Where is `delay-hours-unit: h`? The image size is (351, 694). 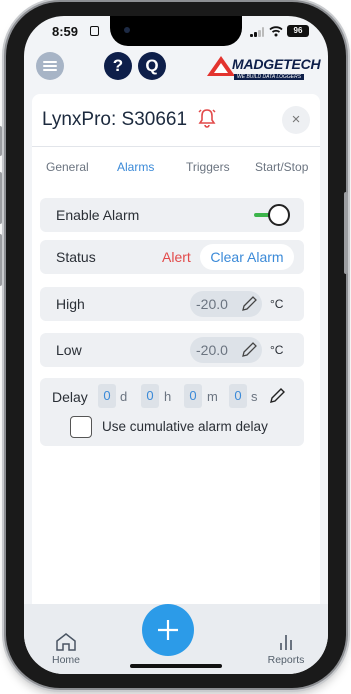
delay-hours-unit: h is located at coordinates (168, 396).